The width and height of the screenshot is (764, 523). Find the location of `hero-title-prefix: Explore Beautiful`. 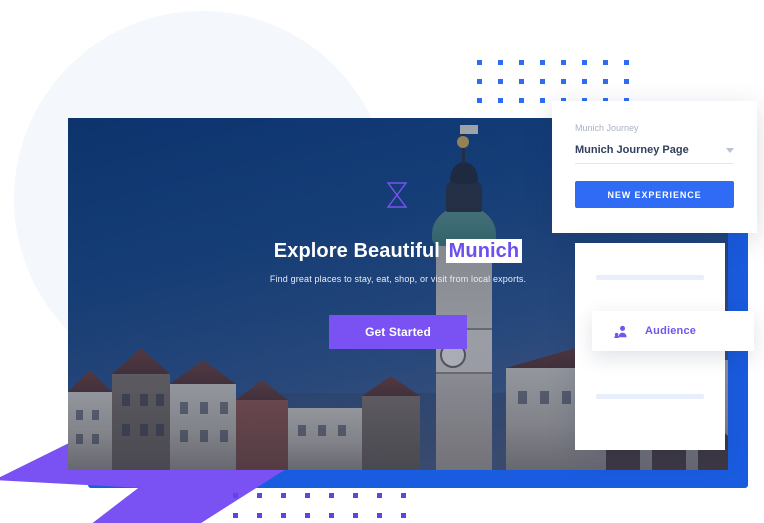

hero-title-prefix: Explore Beautiful is located at coordinates (359, 250).